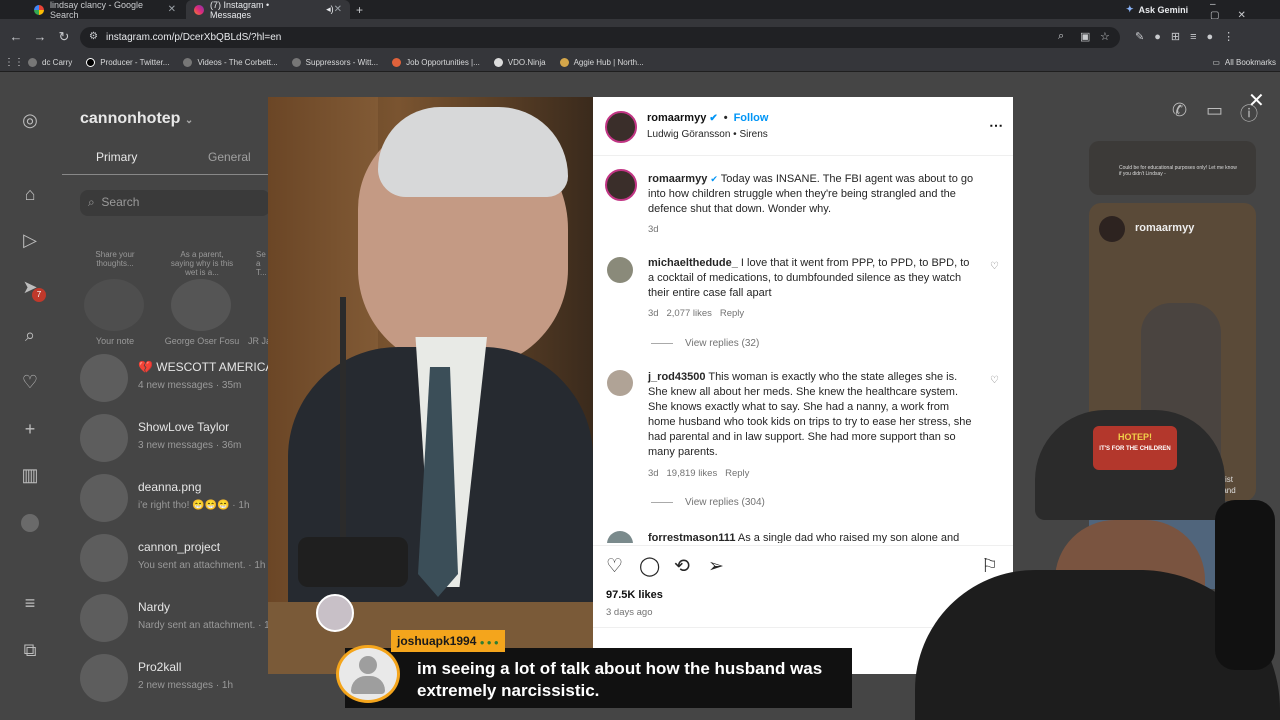  What do you see at coordinates (614, 566) in the screenshot?
I see `like-icon: ♡` at bounding box center [614, 566].